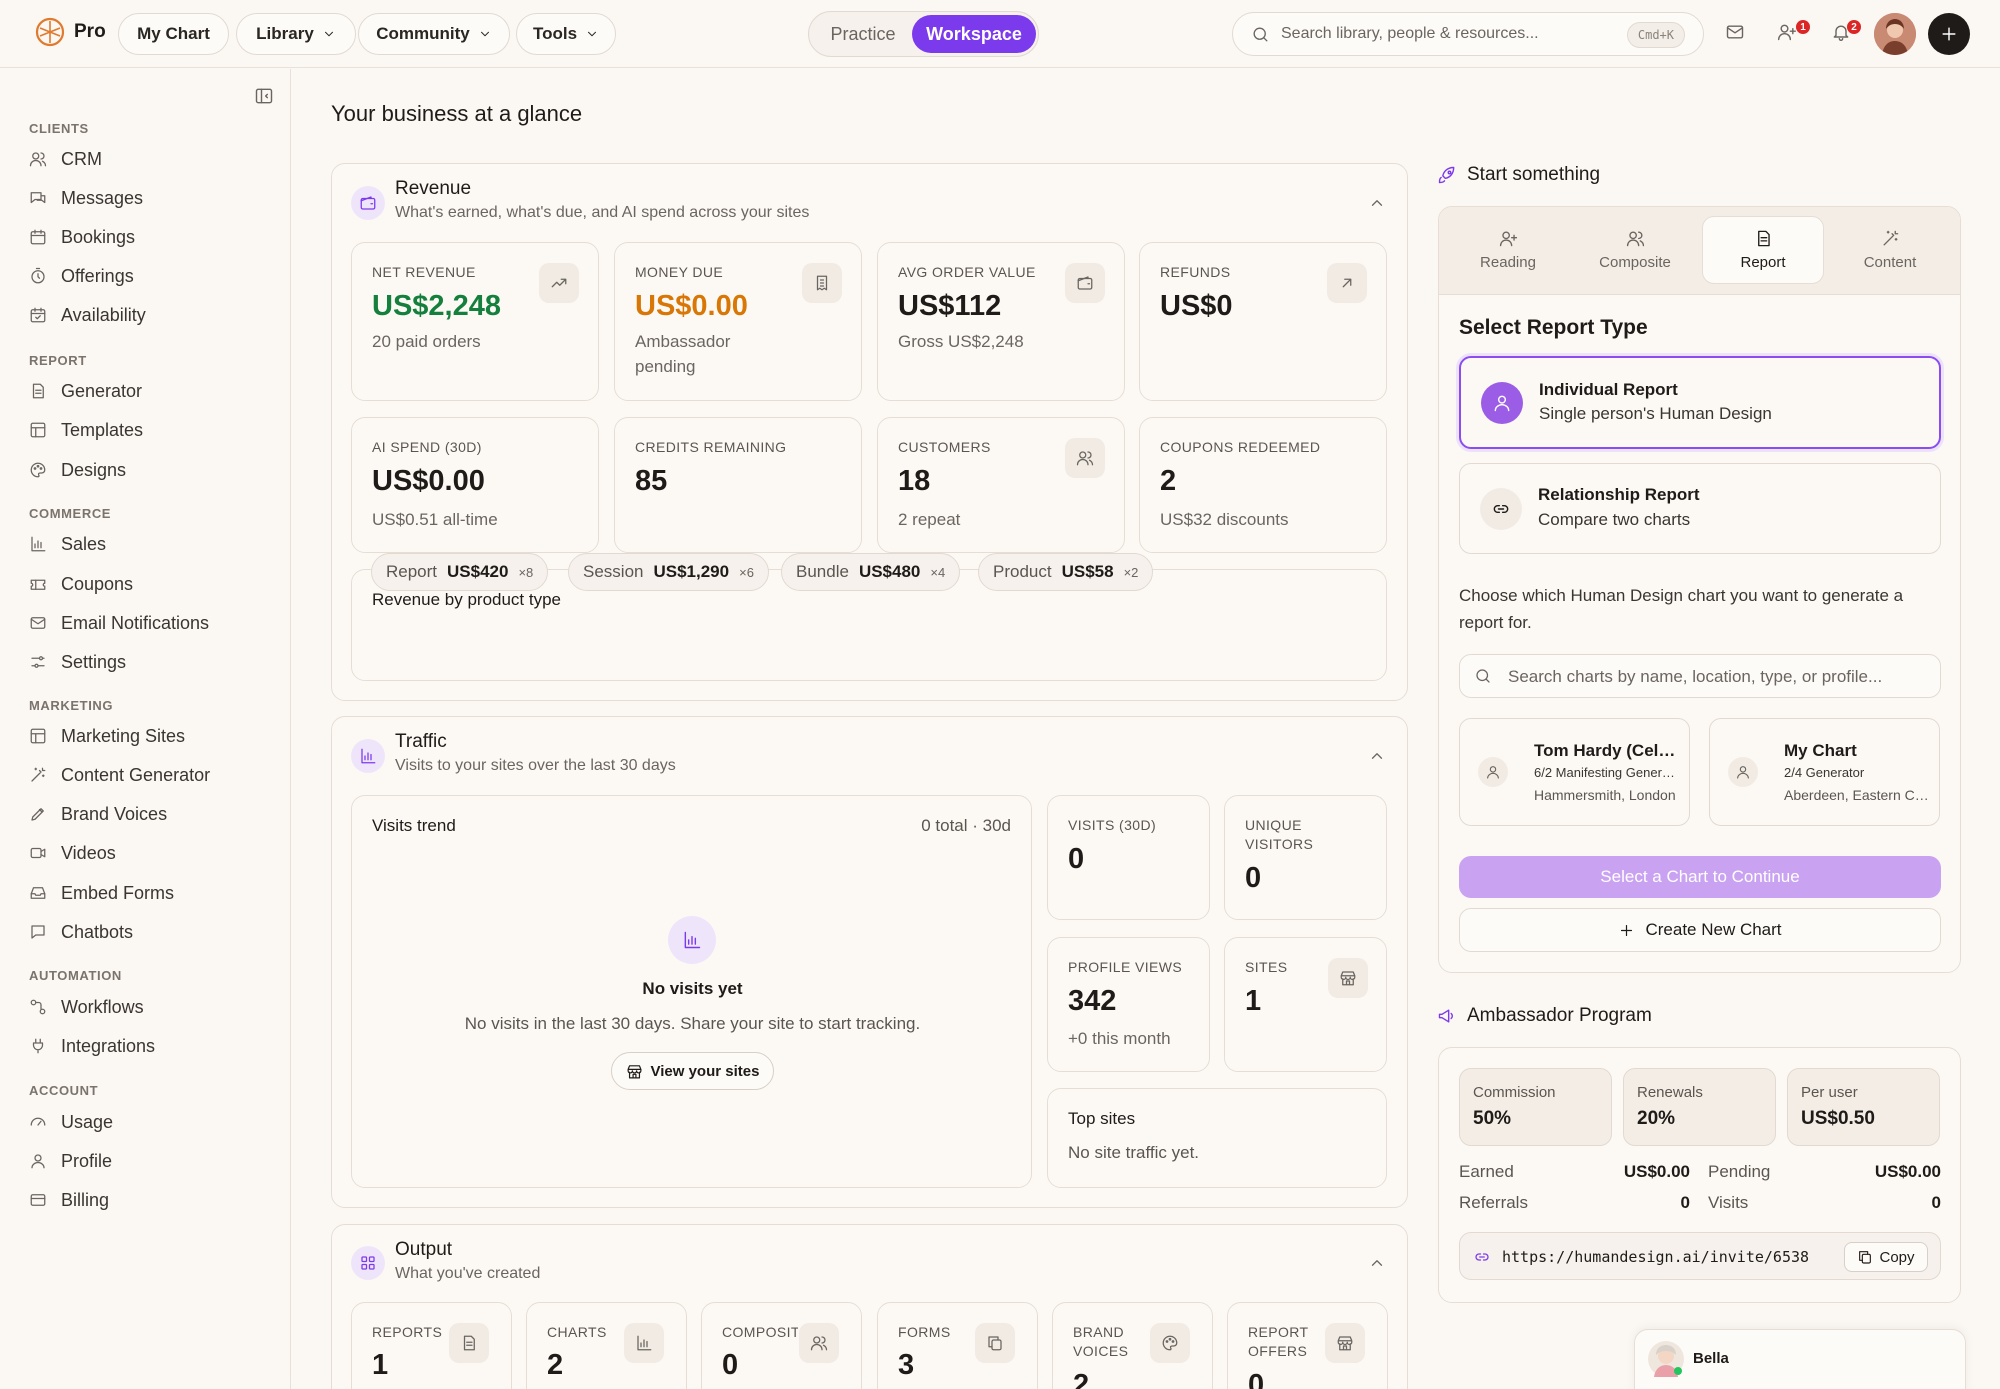 This screenshot has height=1389, width=2000. What do you see at coordinates (1493, 1202) in the screenshot?
I see `referrals-label: Referrals` at bounding box center [1493, 1202].